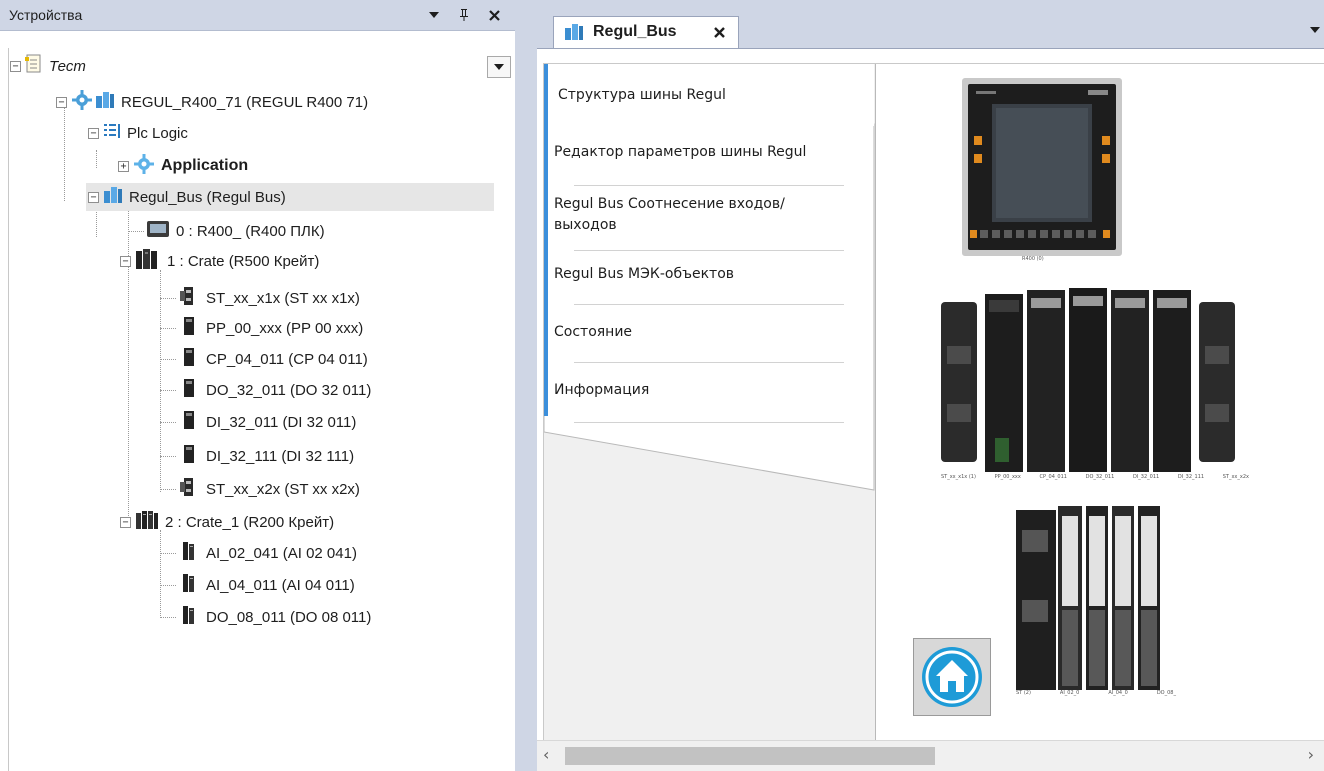 The width and height of the screenshot is (1324, 771). What do you see at coordinates (709, 217) in the screenshot?
I see `vtab-io-mapping: Regul Bus Соотнесение входов/выходов` at bounding box center [709, 217].